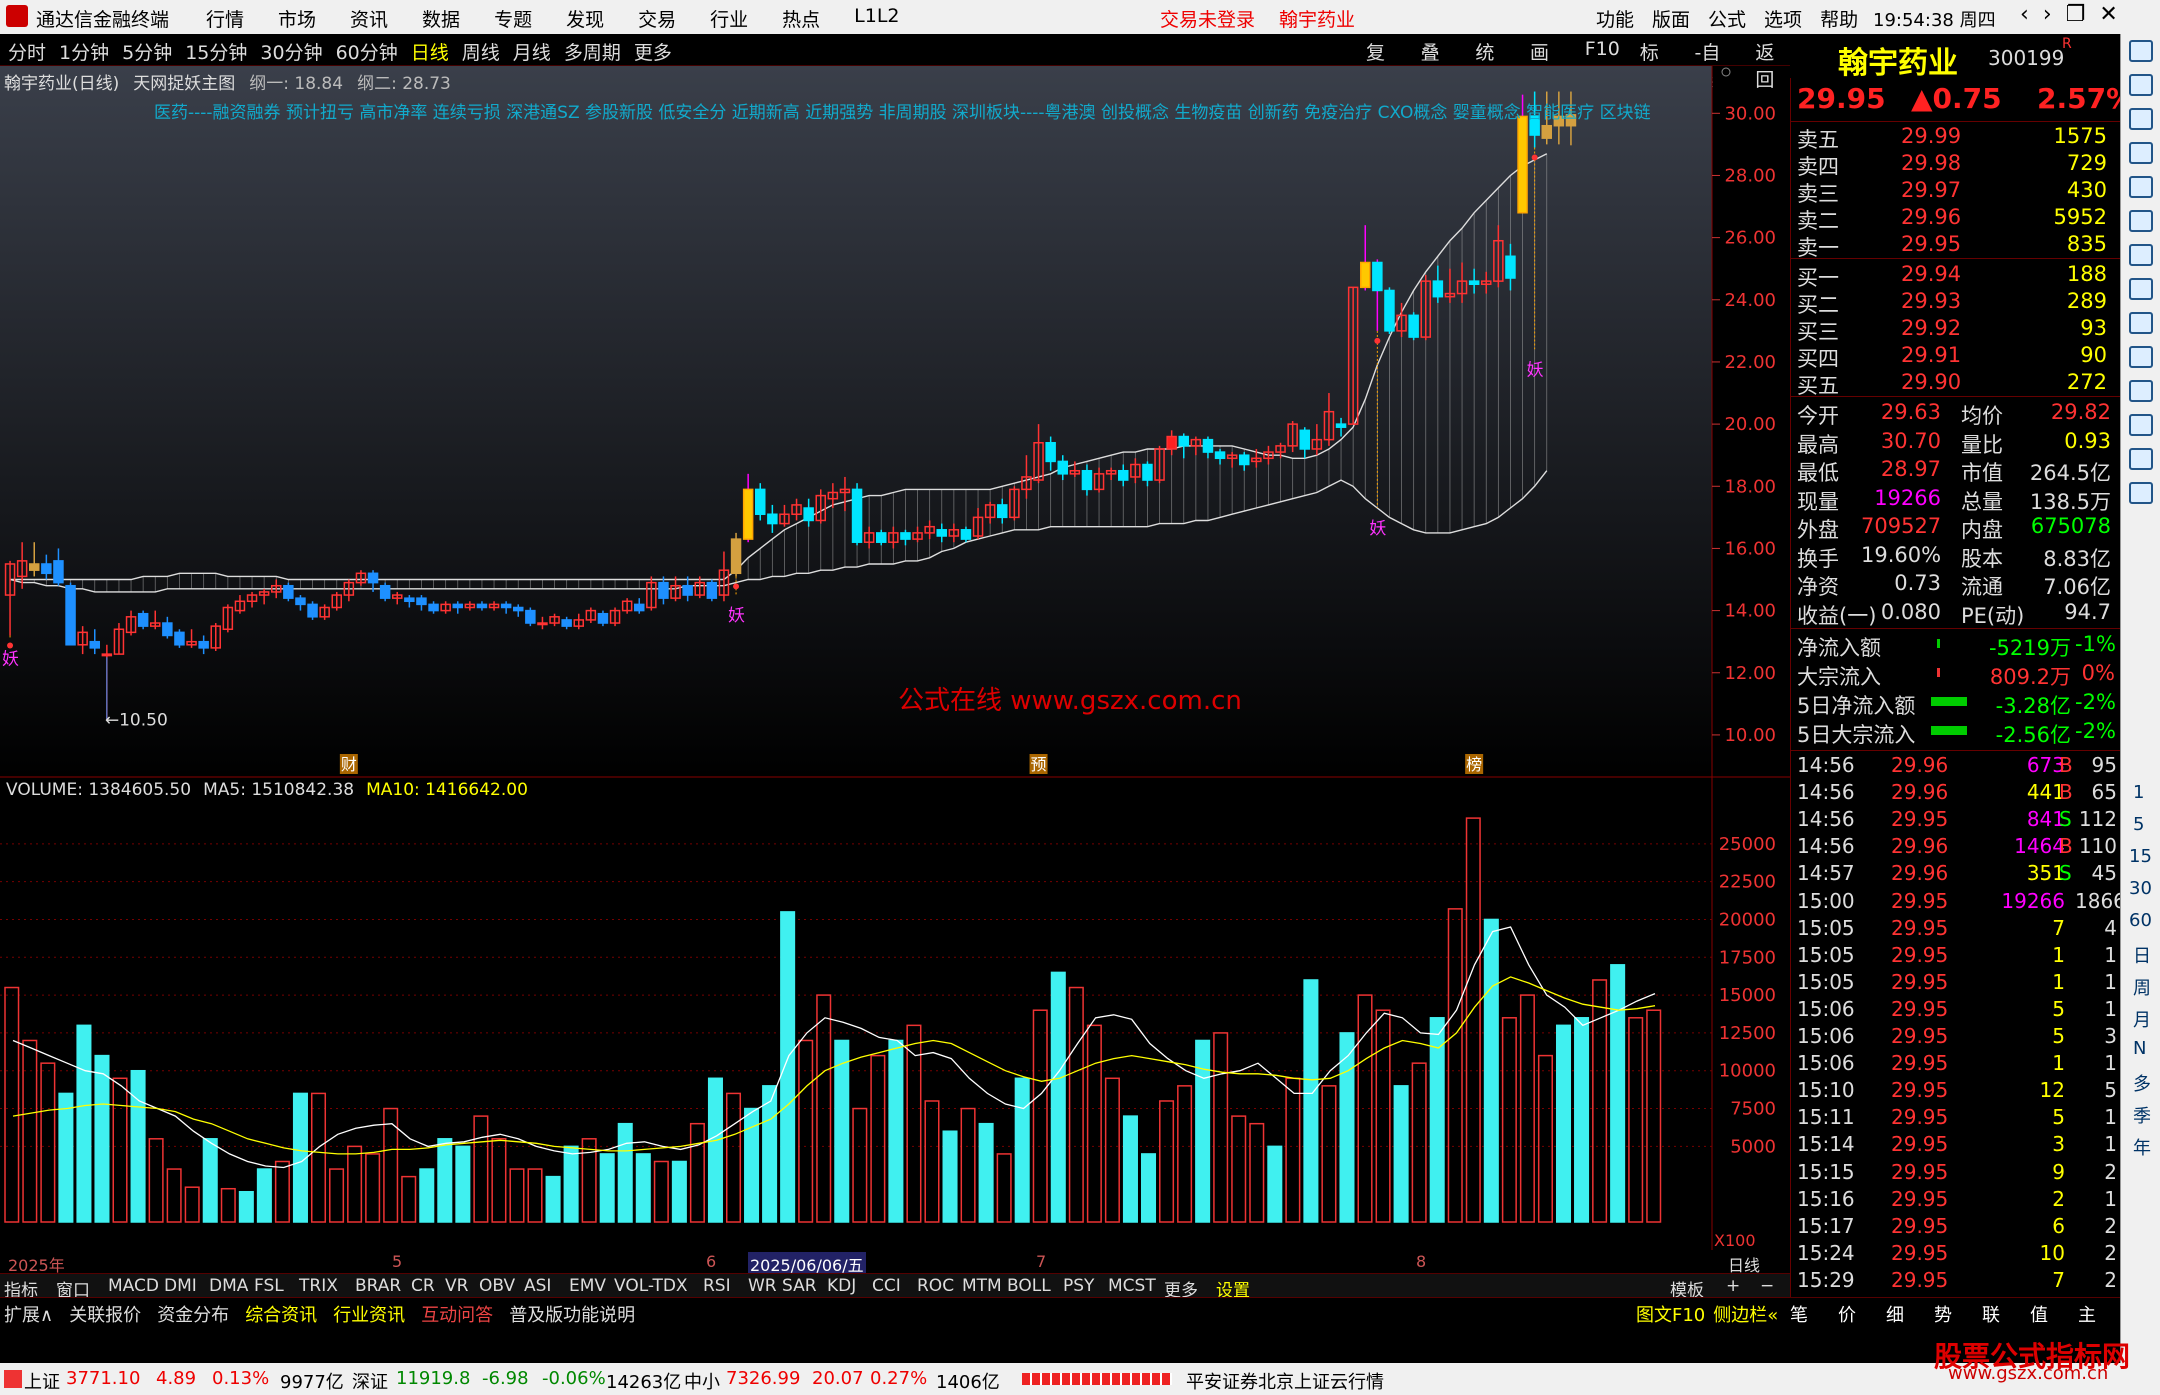  I want to click on stock-tag: 翰宇药业, so click(1317, 18).